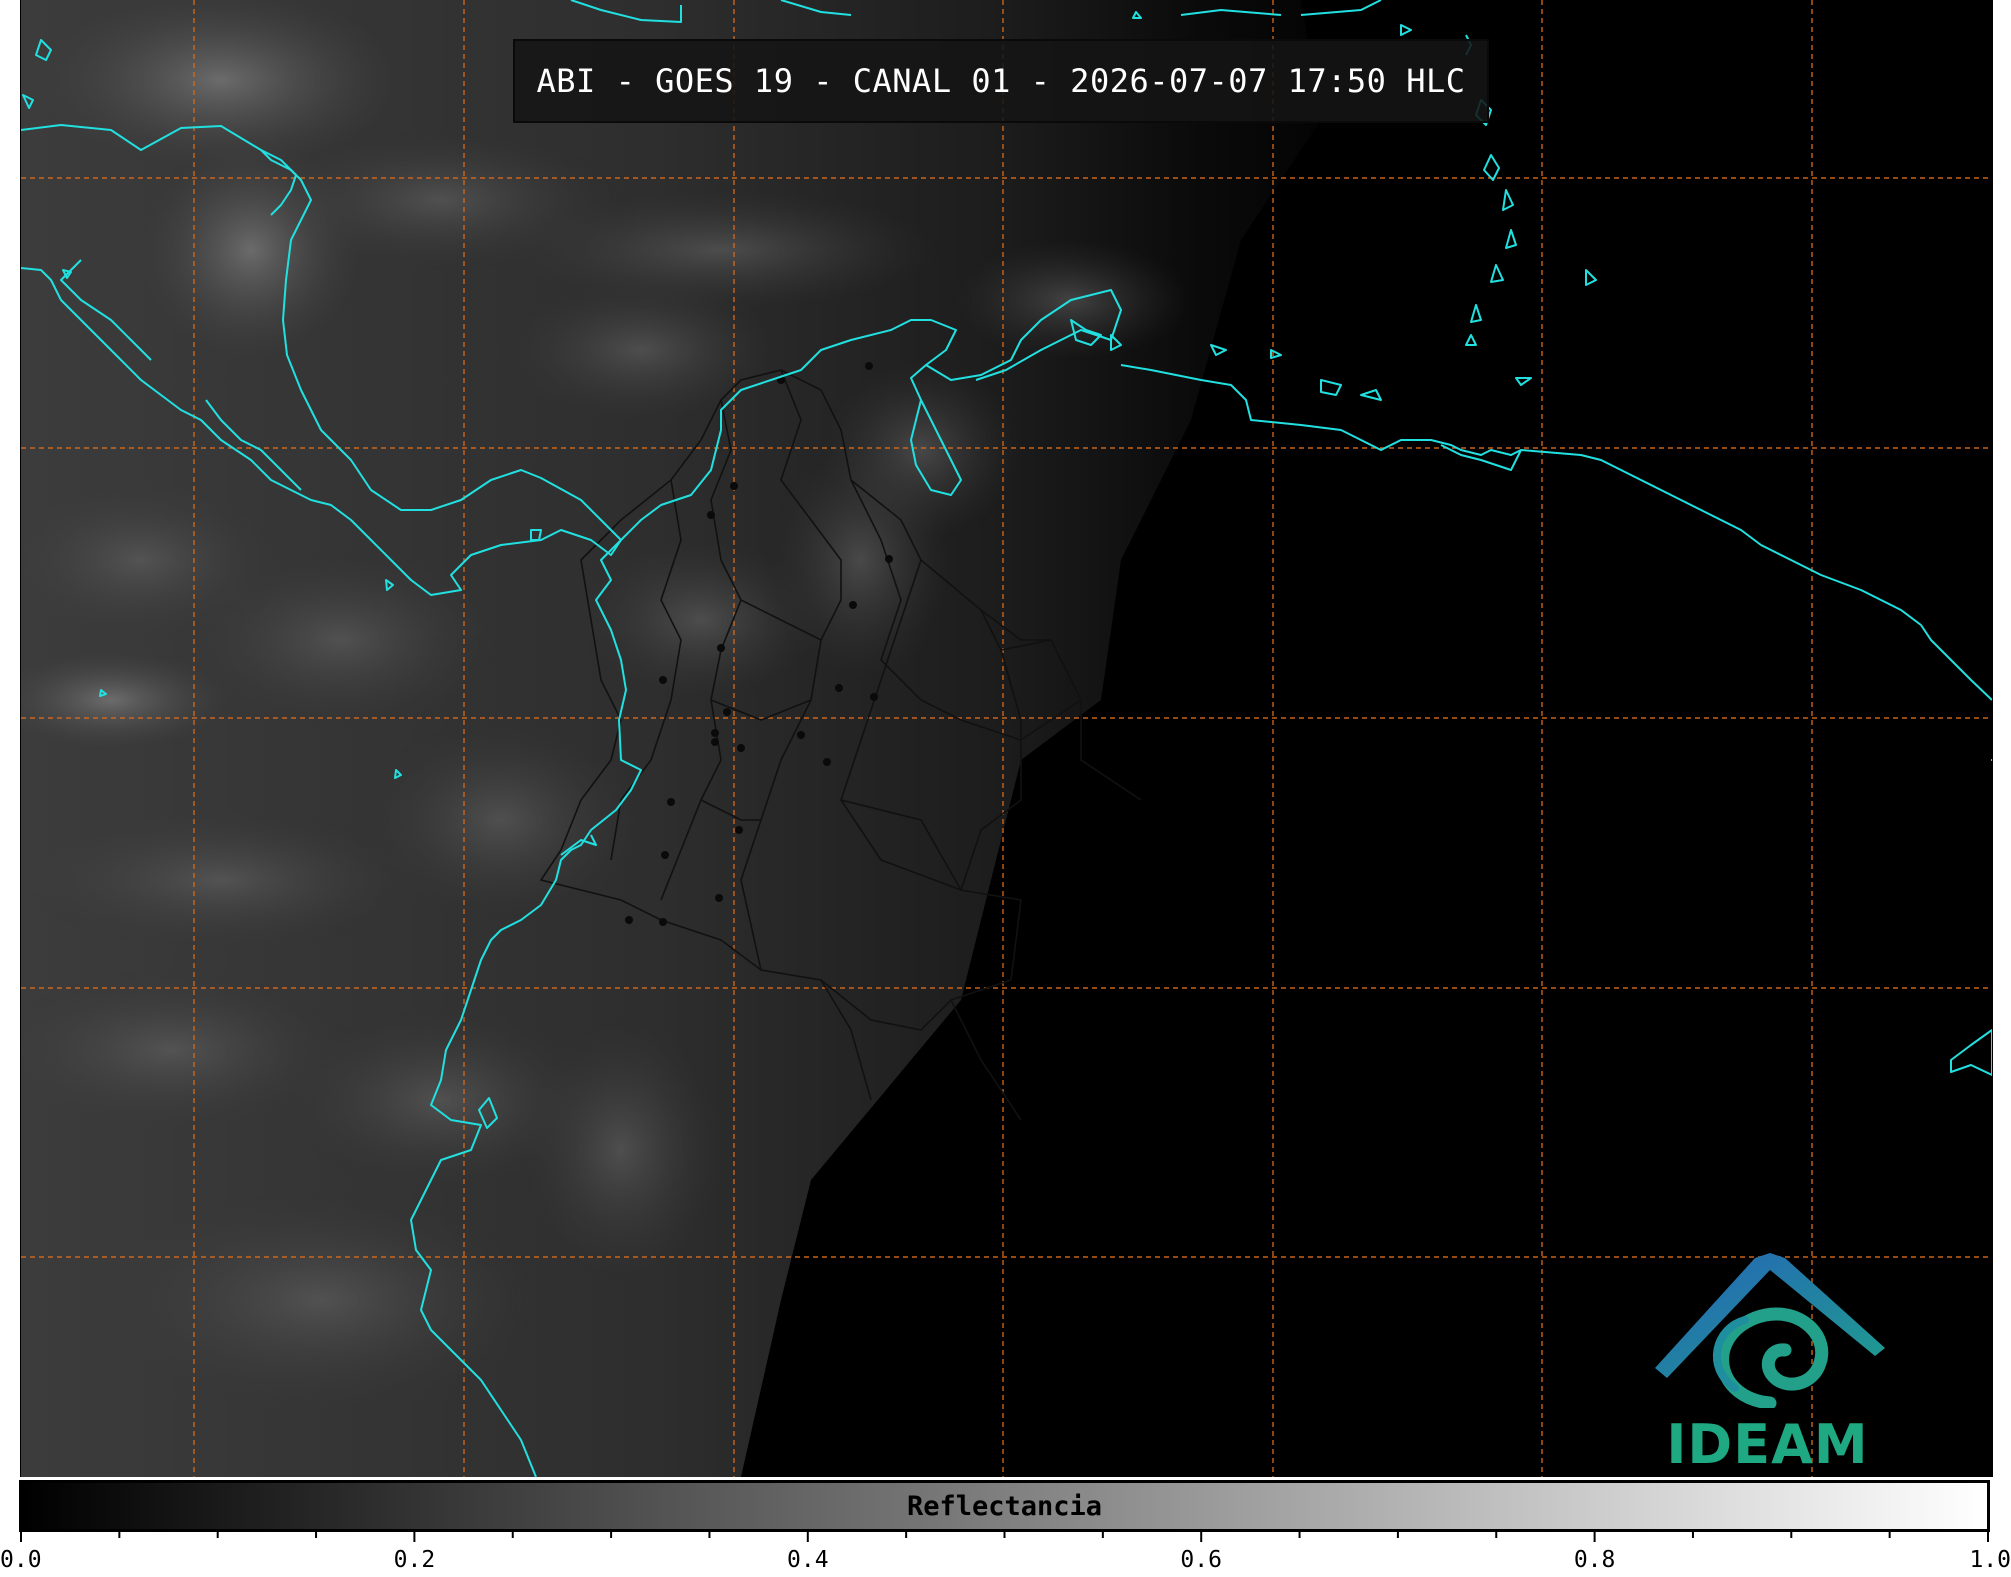 The height and width of the screenshot is (1577, 2011). What do you see at coordinates (1767, 1444) in the screenshot?
I see `logo-wordmark: IDEAM` at bounding box center [1767, 1444].